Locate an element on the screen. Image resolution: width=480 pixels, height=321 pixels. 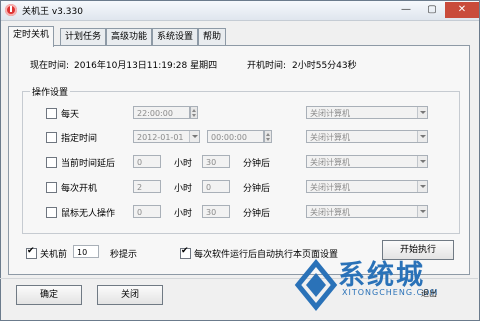
maximize-button: ▢ is located at coordinates (432, 10).